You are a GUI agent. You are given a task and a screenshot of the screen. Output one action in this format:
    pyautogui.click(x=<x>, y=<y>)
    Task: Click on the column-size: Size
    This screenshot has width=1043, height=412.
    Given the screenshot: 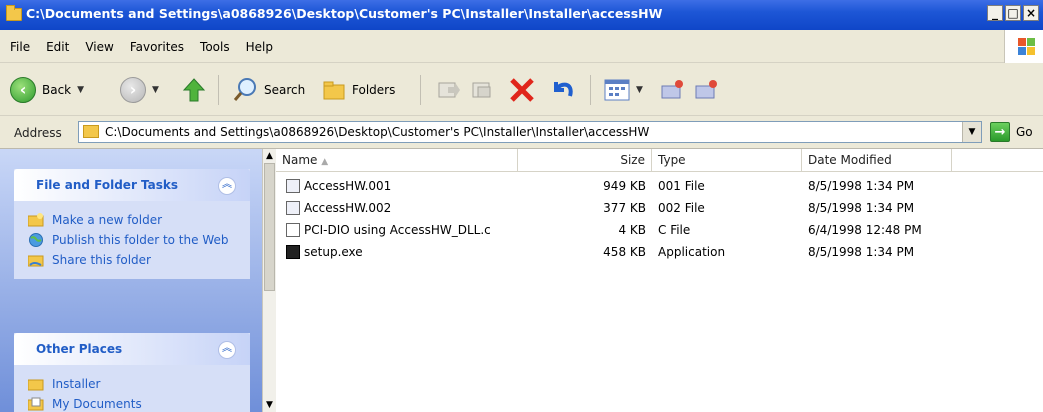 What is the action you would take?
    pyautogui.click(x=585, y=160)
    